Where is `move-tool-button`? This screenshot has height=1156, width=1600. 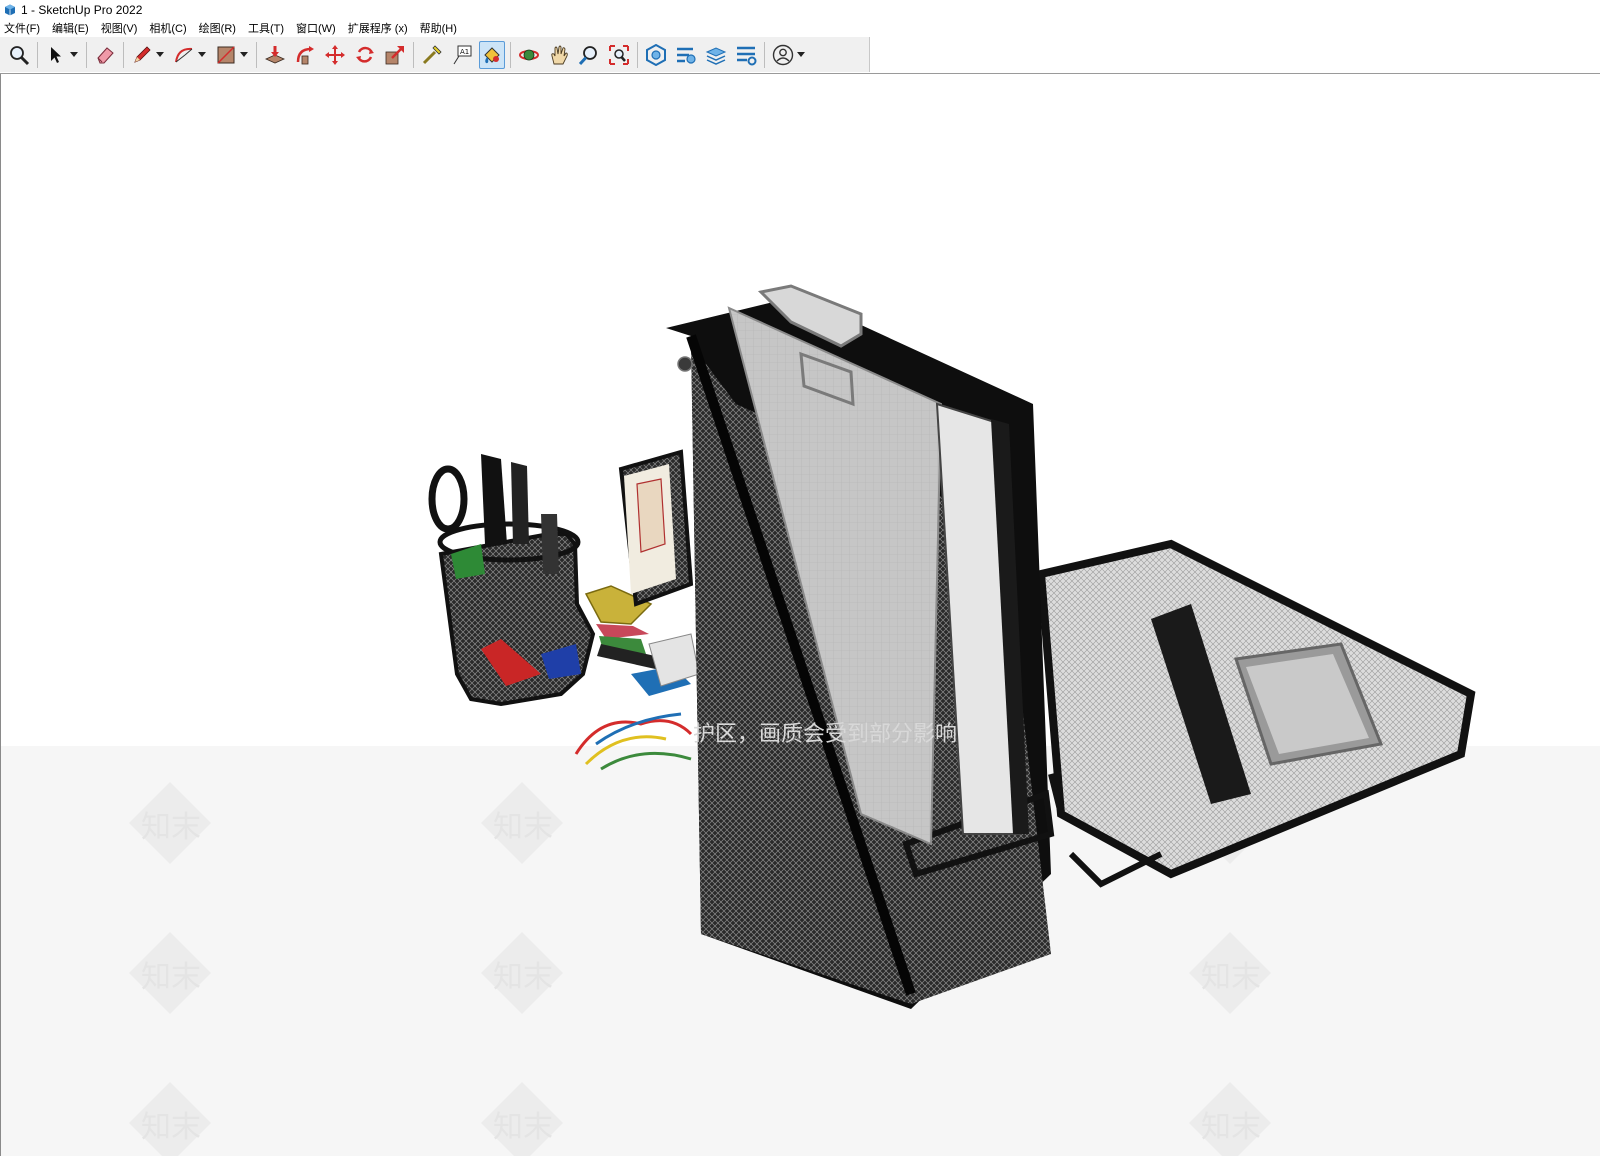 move-tool-button is located at coordinates (335, 55).